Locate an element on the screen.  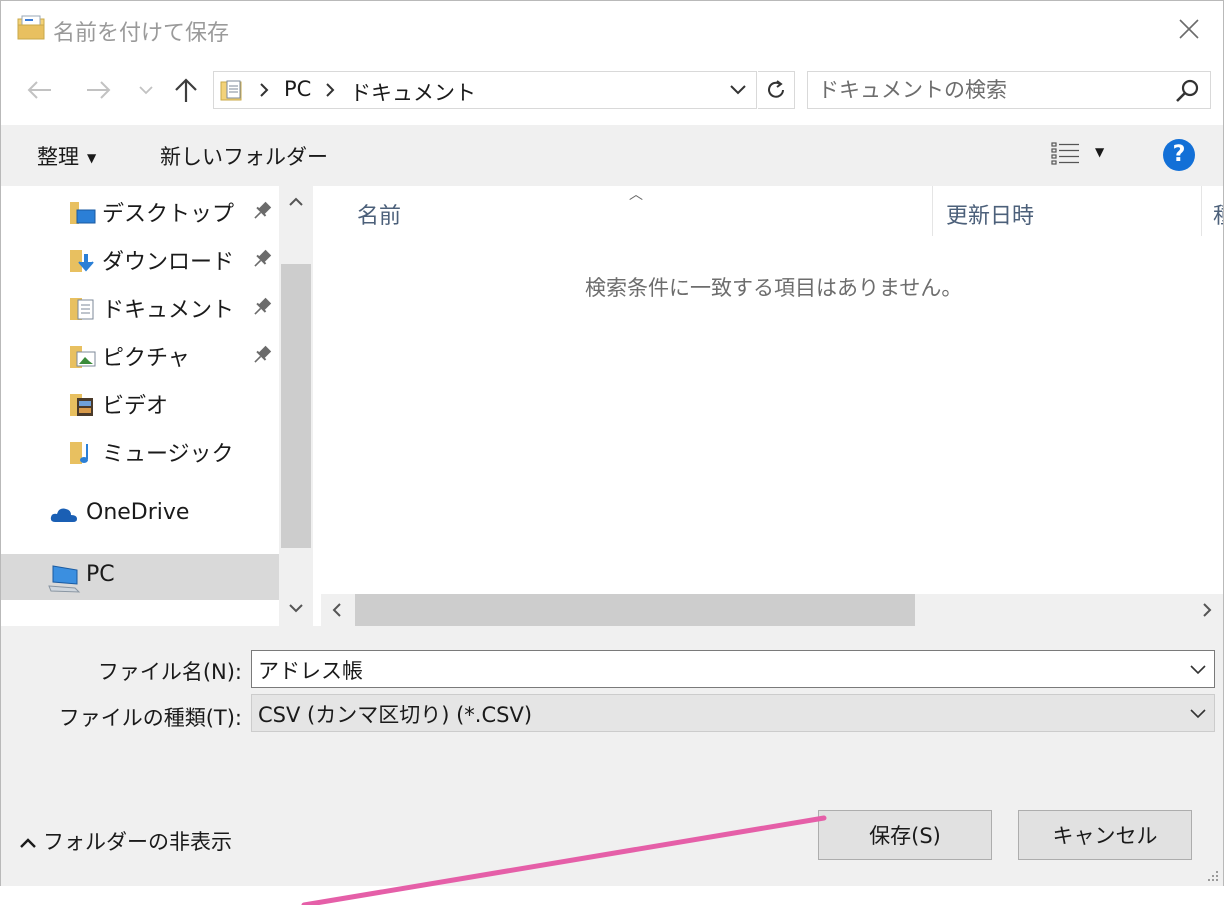
hide-folders-toggle: フォルダーの非表示 is located at coordinates (125, 841).